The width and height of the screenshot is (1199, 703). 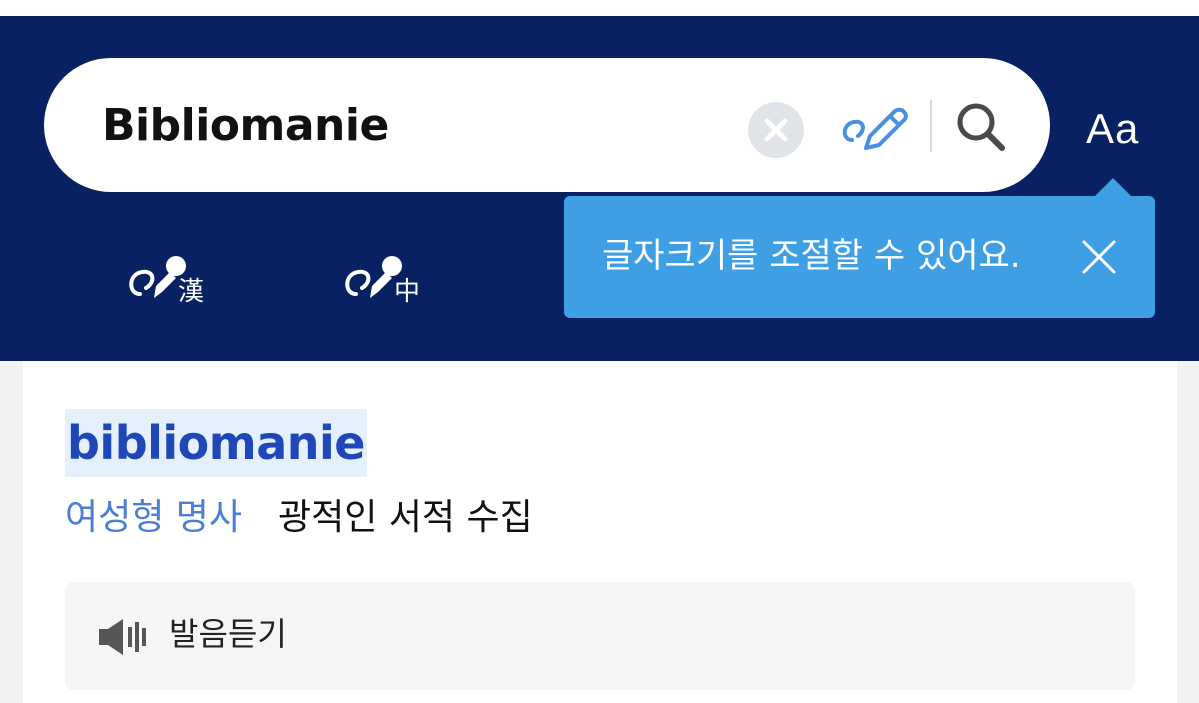 What do you see at coordinates (245, 126) in the screenshot?
I see `search-input: Bibliomanie` at bounding box center [245, 126].